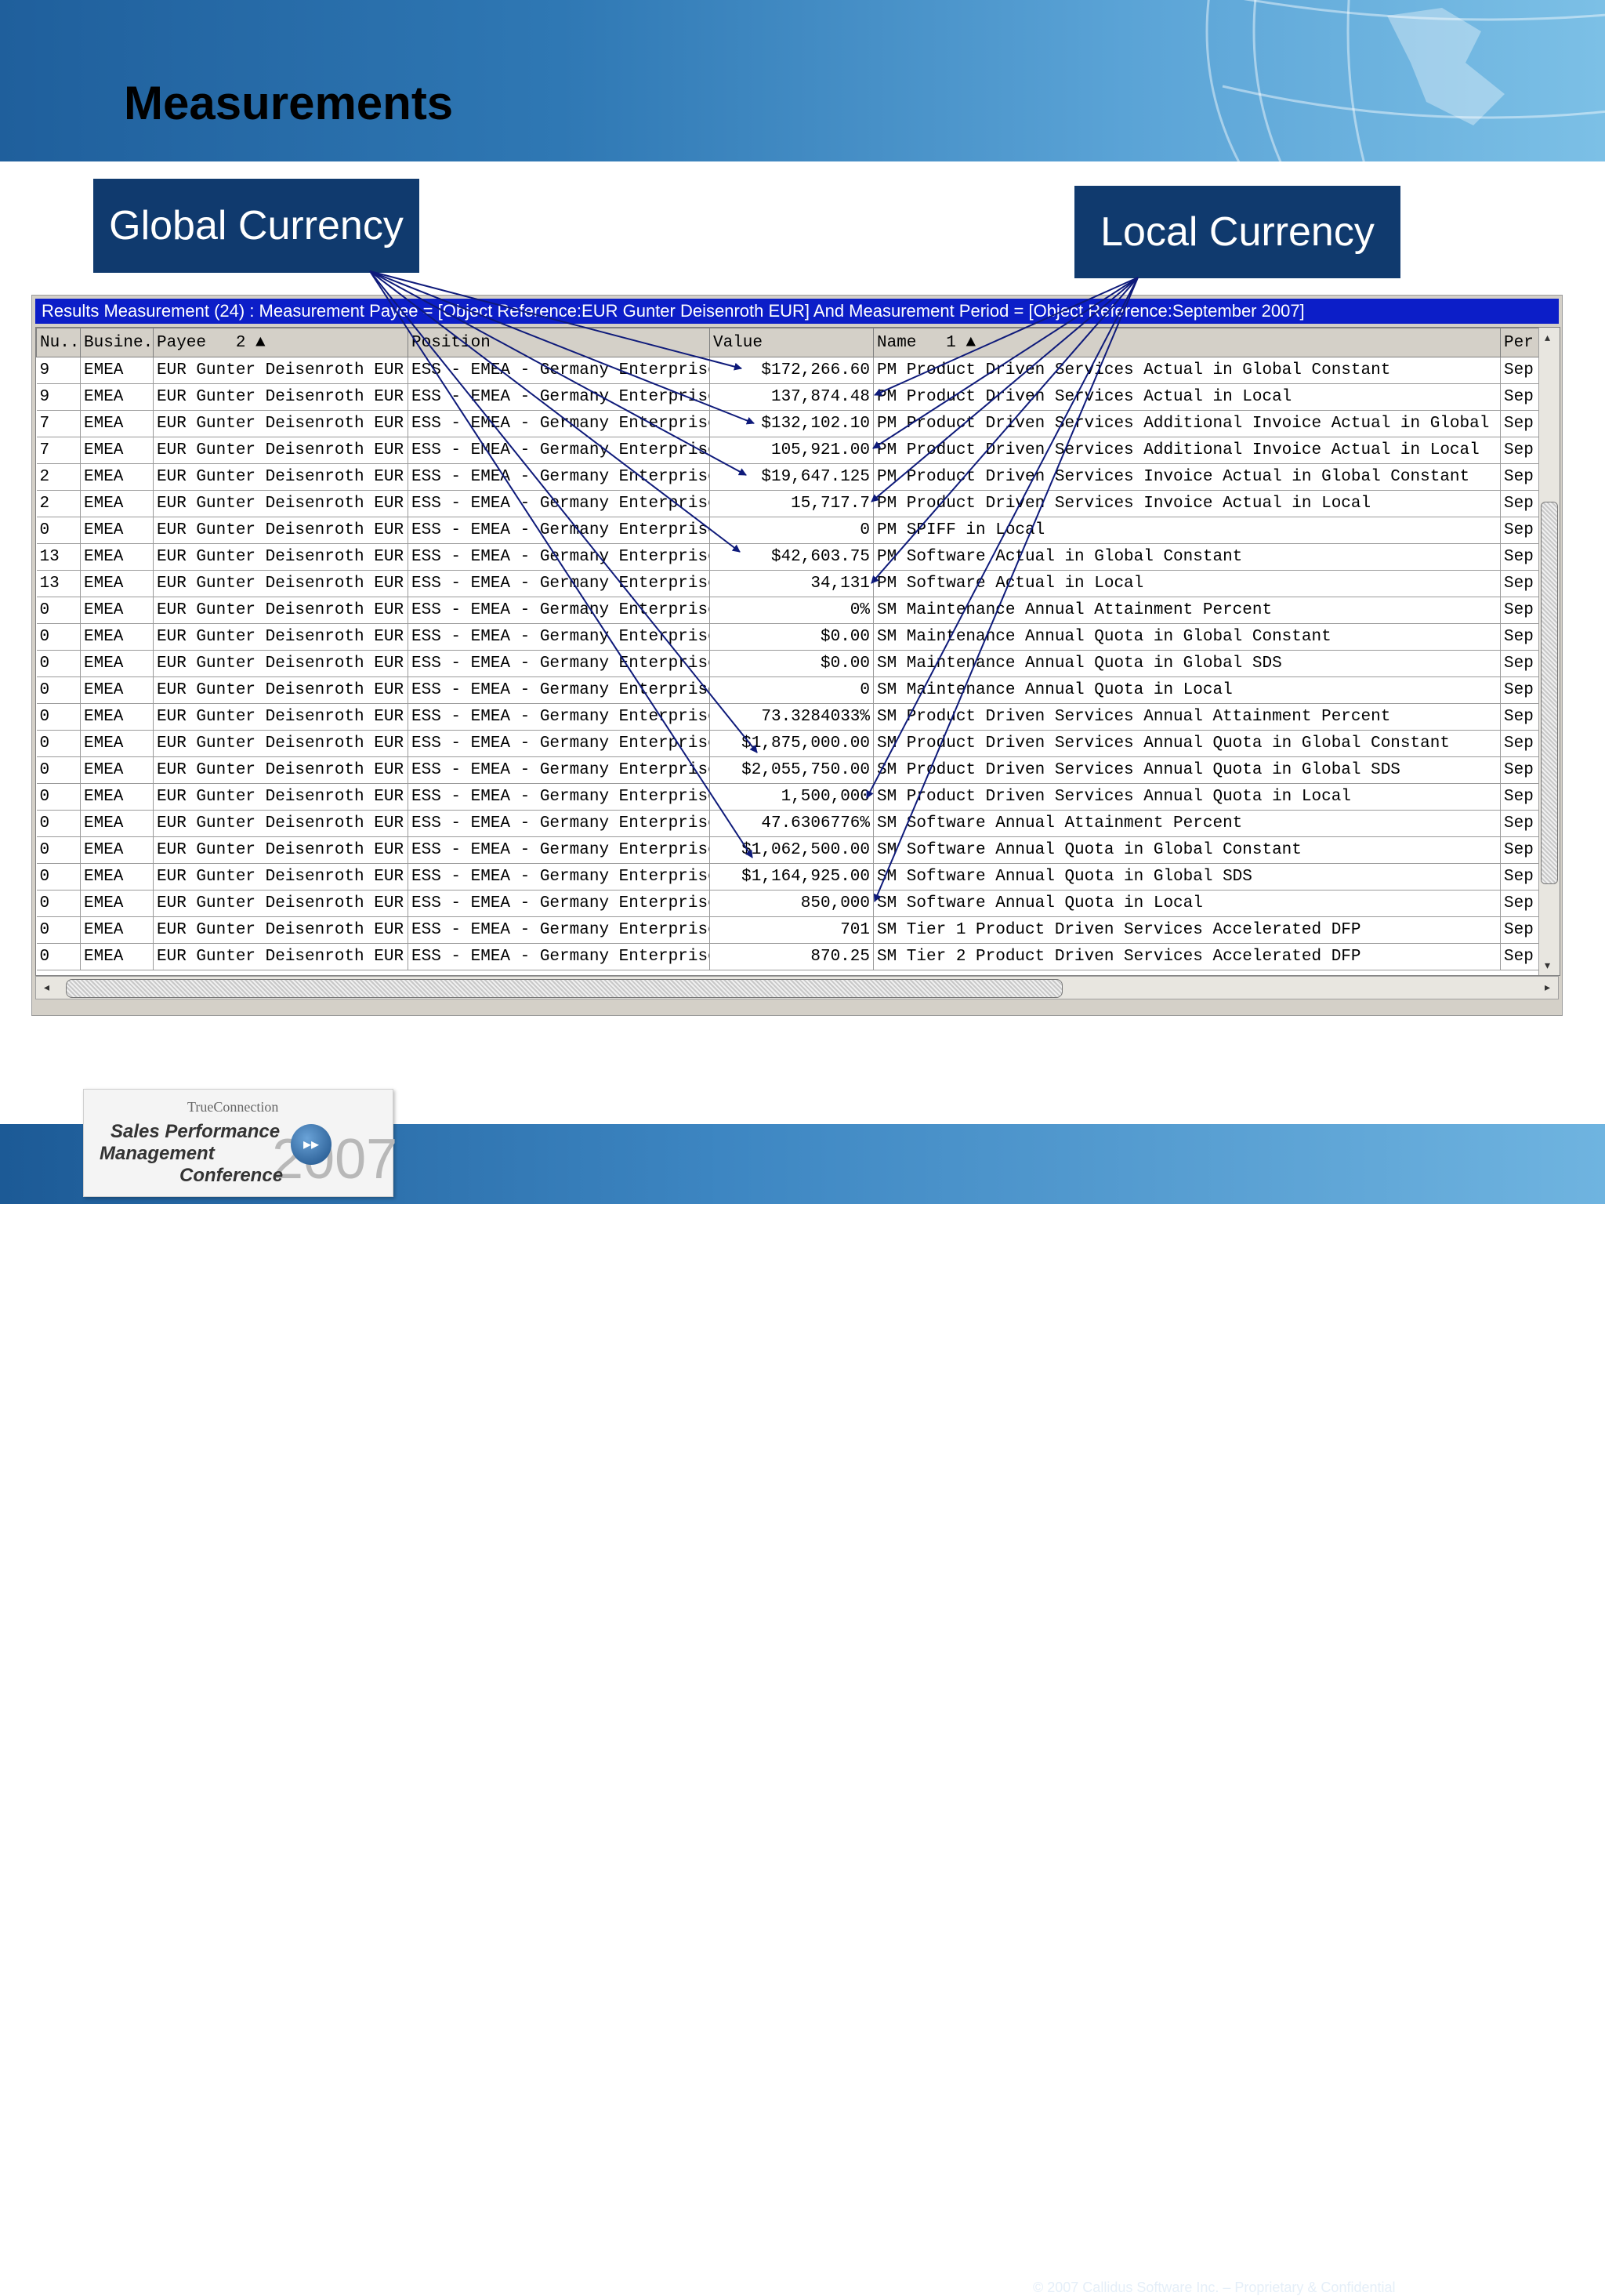  What do you see at coordinates (117, 342) in the screenshot?
I see `column-header-business: Busine..` at bounding box center [117, 342].